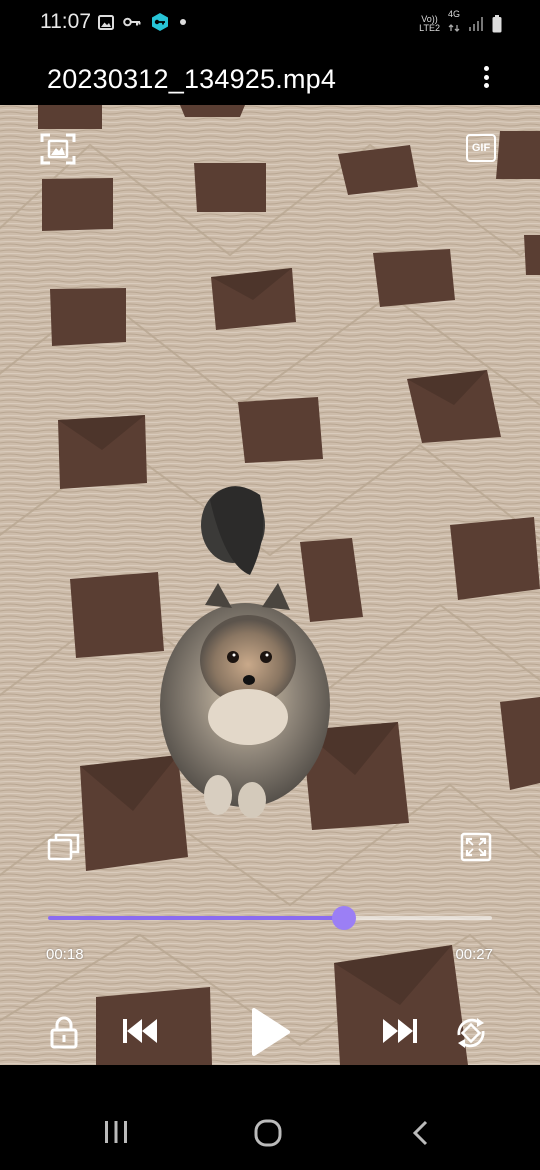  What do you see at coordinates (486, 68) in the screenshot?
I see `more-options-icon` at bounding box center [486, 68].